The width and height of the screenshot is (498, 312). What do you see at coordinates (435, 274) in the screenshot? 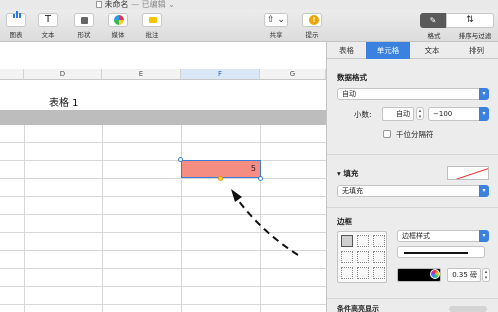
I see `color-wheel-icon` at bounding box center [435, 274].